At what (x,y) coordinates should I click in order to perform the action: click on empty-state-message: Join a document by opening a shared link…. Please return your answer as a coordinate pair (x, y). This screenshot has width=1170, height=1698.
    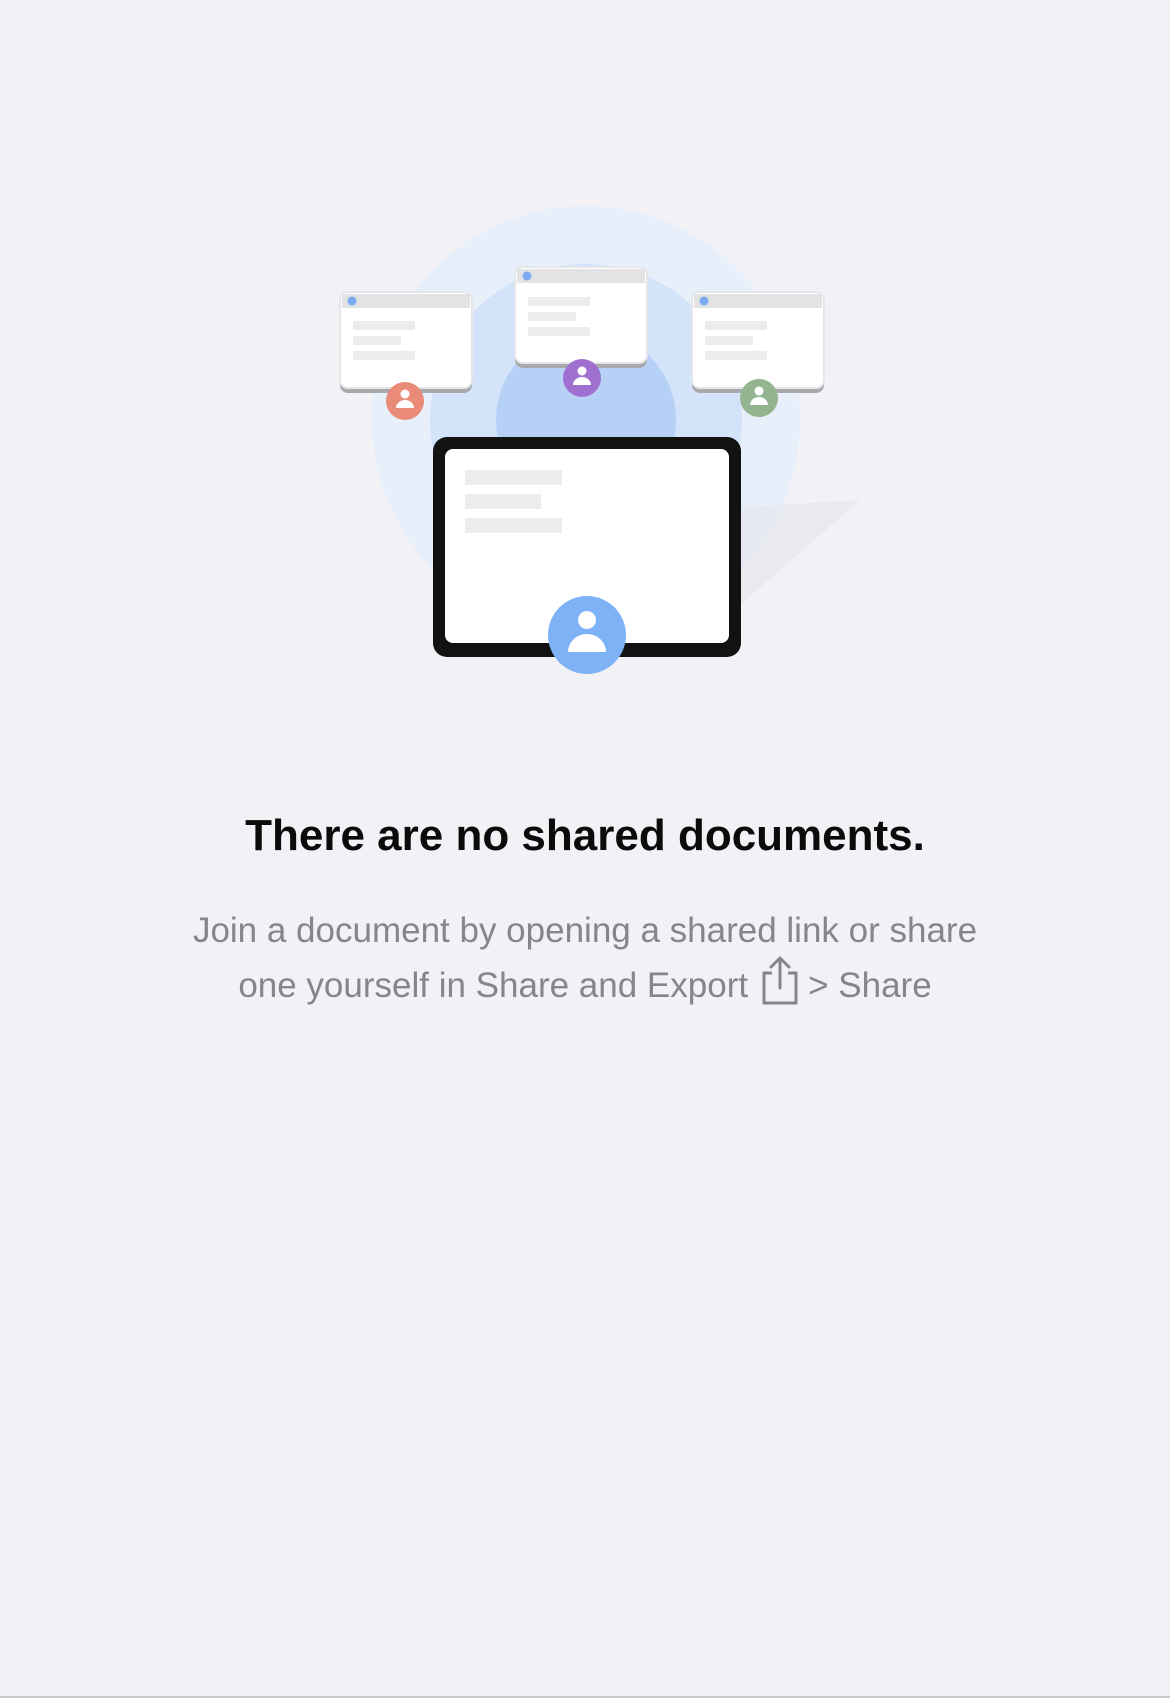
    Looking at the image, I should click on (585, 958).